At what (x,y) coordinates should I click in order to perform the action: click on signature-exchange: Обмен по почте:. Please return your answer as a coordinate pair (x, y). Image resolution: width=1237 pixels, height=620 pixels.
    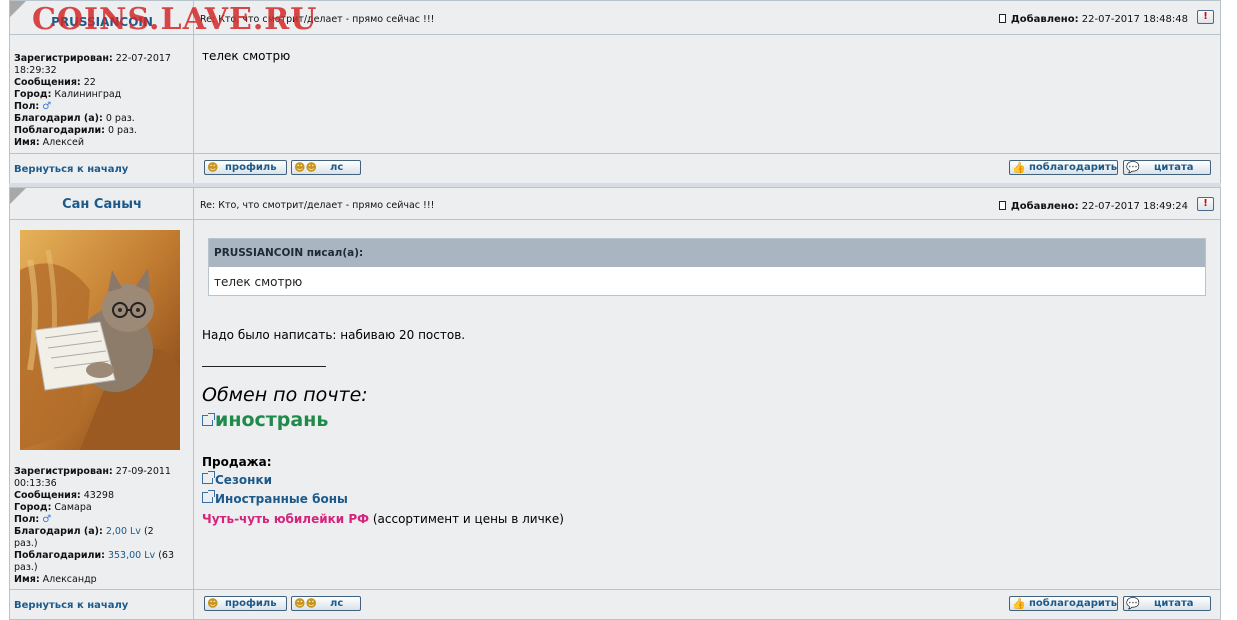
    Looking at the image, I should click on (285, 395).